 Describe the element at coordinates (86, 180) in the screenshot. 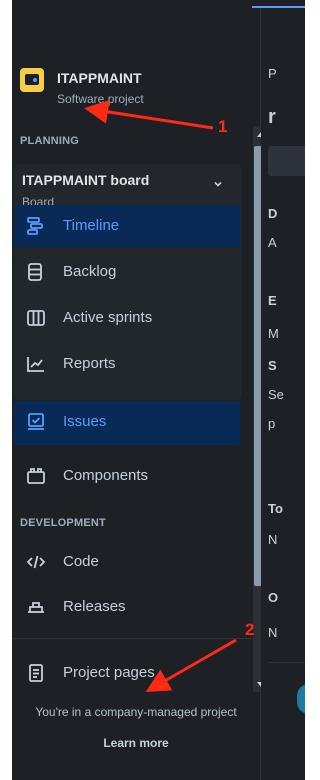

I see `board-title: ITAPPMAINT board` at that location.